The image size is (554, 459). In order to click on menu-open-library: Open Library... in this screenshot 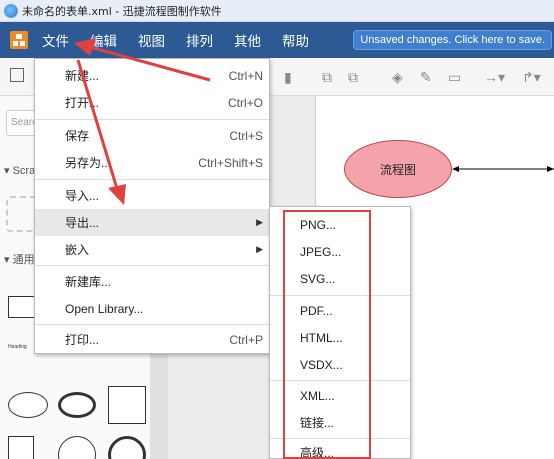, I will do `click(152, 308)`.